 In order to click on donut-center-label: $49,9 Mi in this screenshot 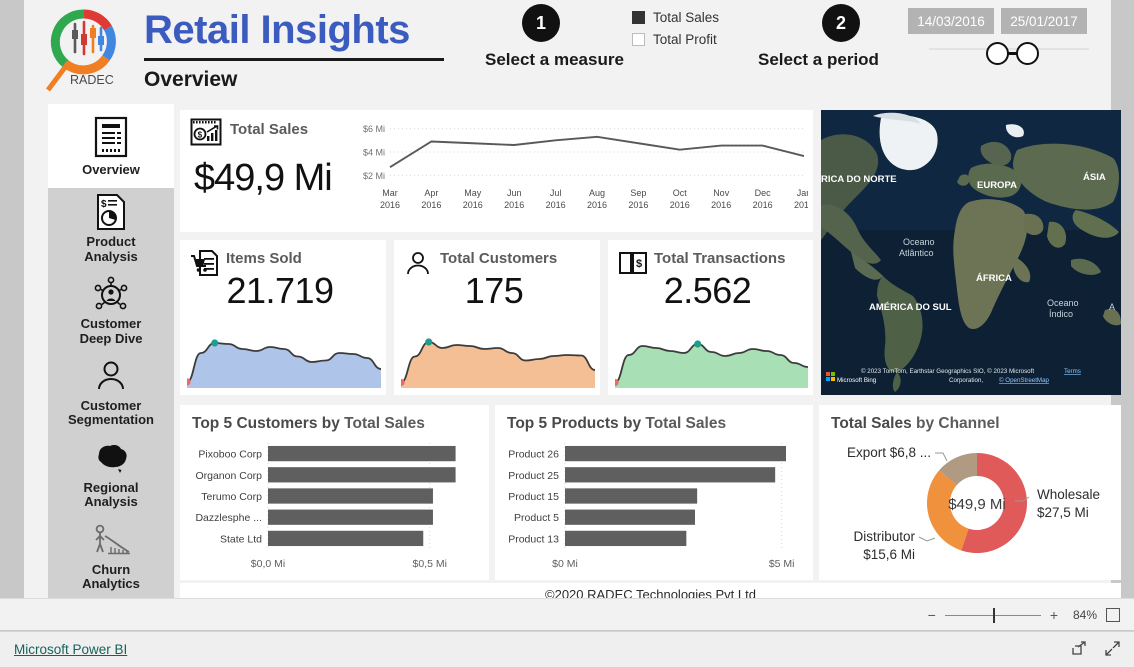, I will do `click(977, 504)`.